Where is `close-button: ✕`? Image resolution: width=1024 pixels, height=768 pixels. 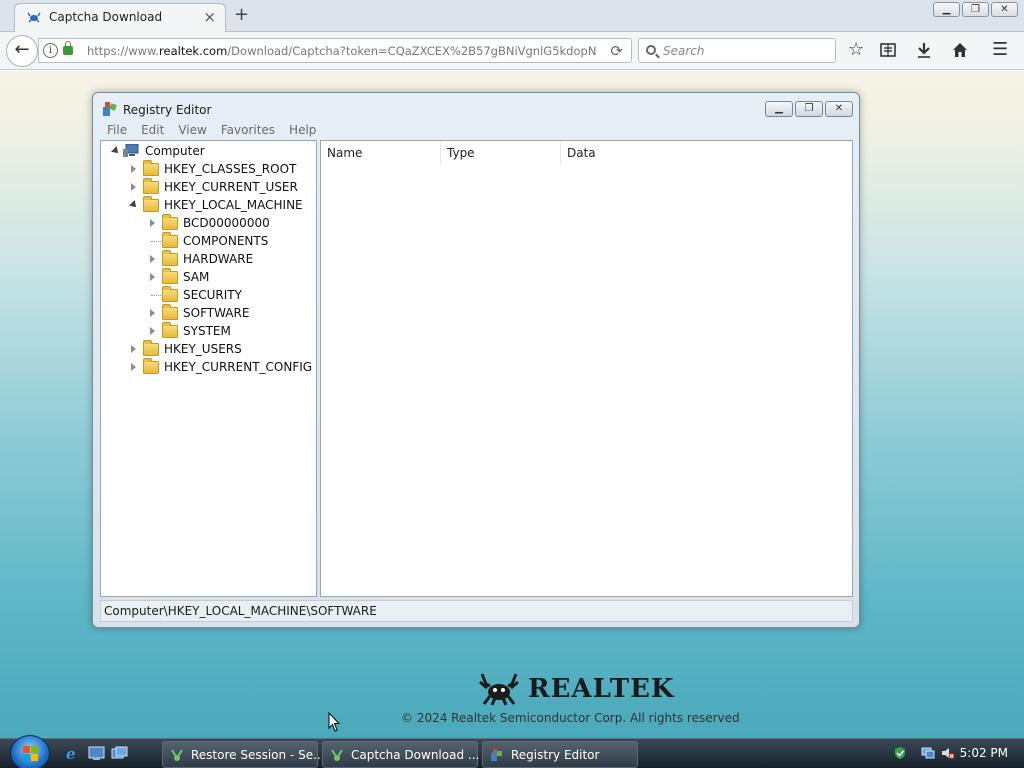 close-button: ✕ is located at coordinates (1004, 9).